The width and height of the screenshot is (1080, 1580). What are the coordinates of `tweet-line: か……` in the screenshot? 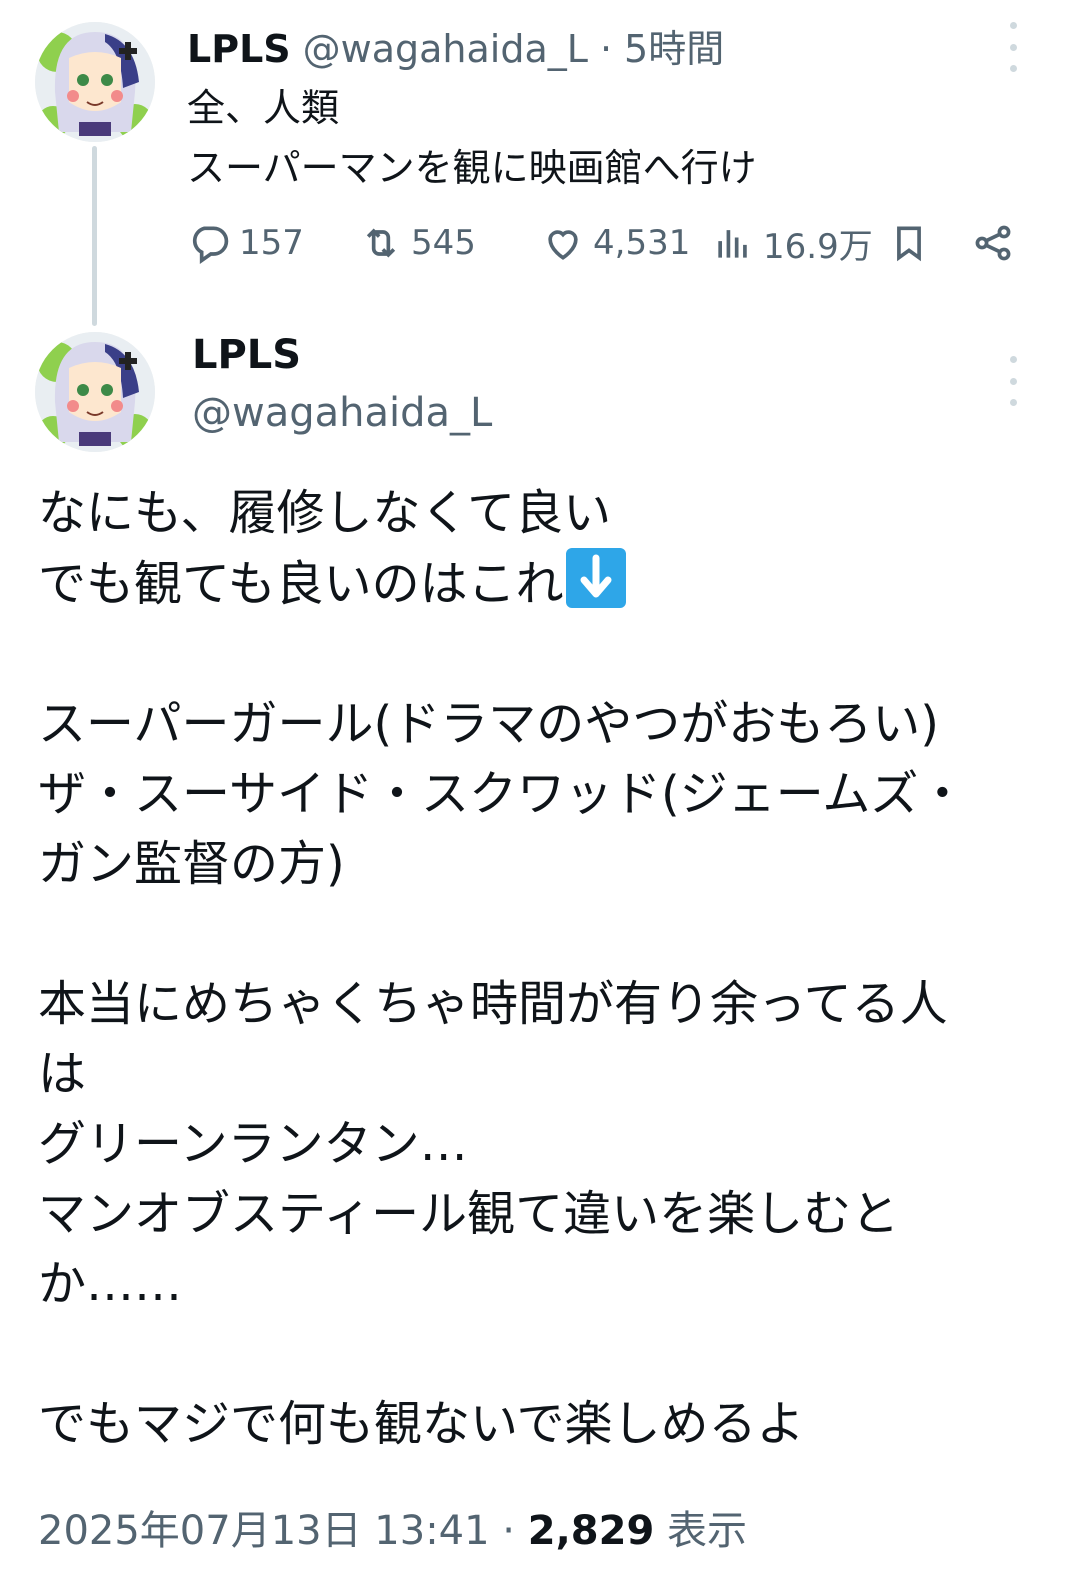 It's located at (110, 1284).